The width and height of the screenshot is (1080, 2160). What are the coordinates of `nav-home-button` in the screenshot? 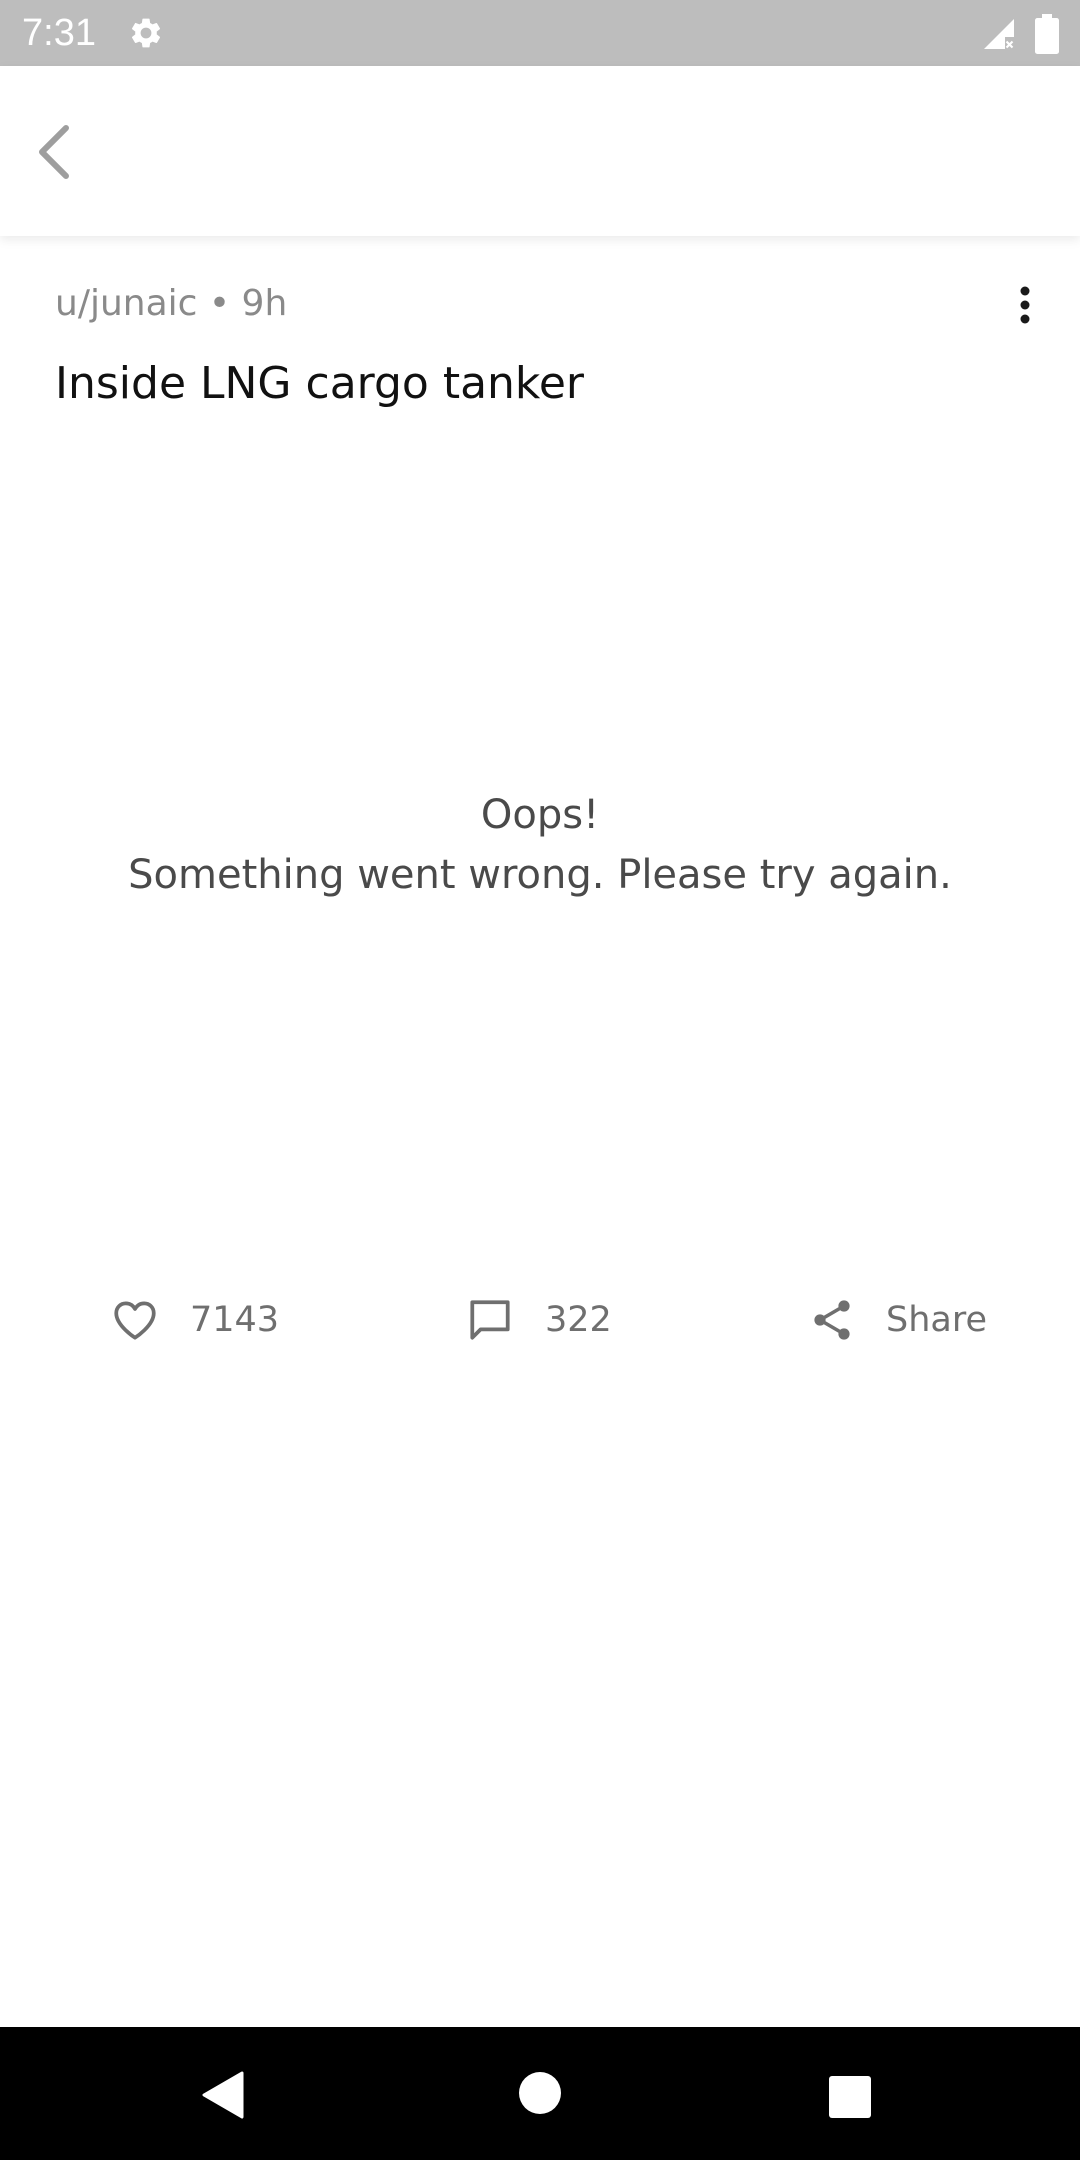 It's located at (540, 2095).